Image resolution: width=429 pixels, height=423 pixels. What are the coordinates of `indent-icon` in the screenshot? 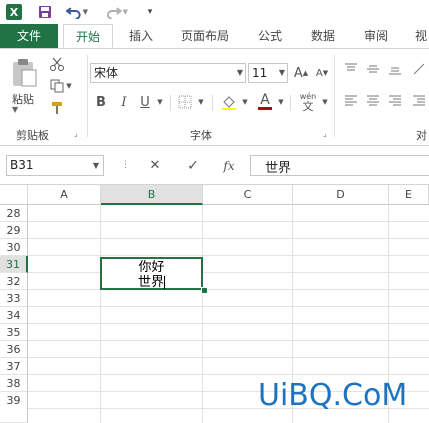 It's located at (419, 101).